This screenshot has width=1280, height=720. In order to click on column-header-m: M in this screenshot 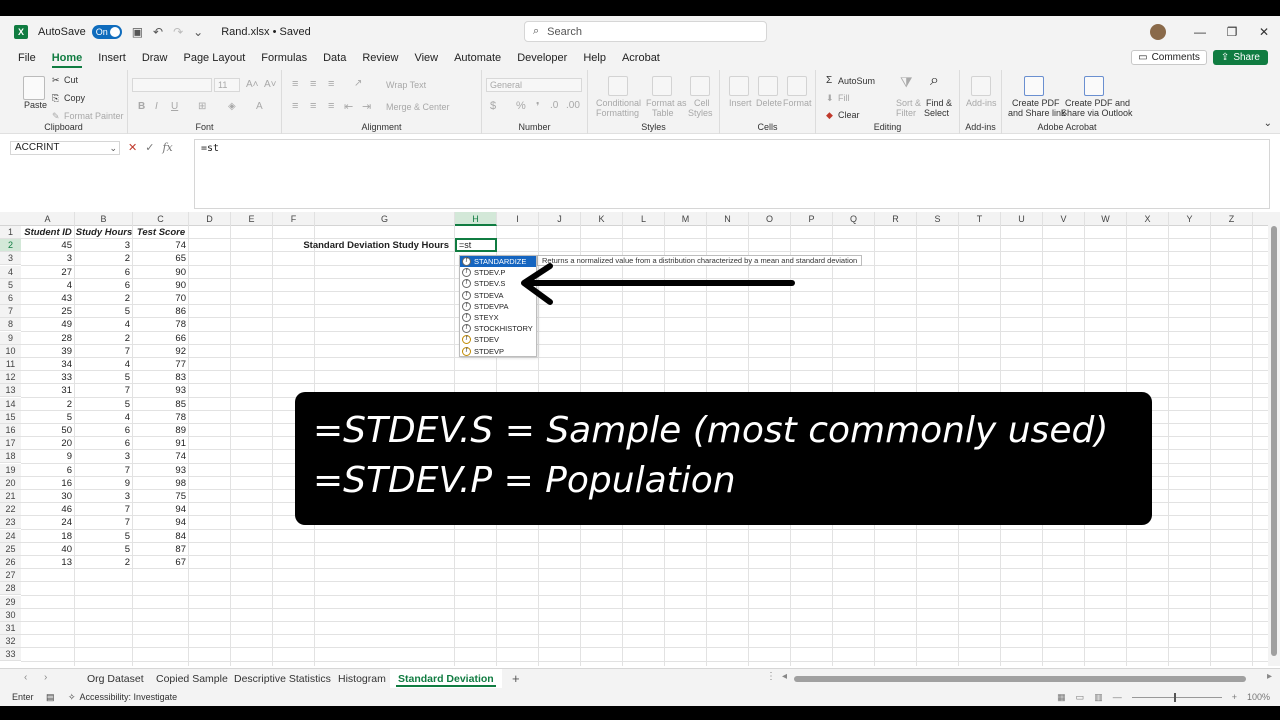, I will do `click(686, 219)`.